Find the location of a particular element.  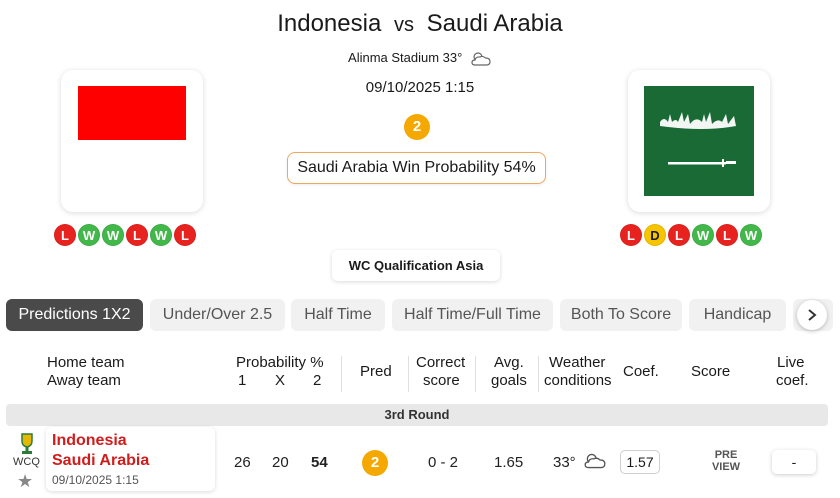

competition-short-label: WCQ is located at coordinates (26, 462).